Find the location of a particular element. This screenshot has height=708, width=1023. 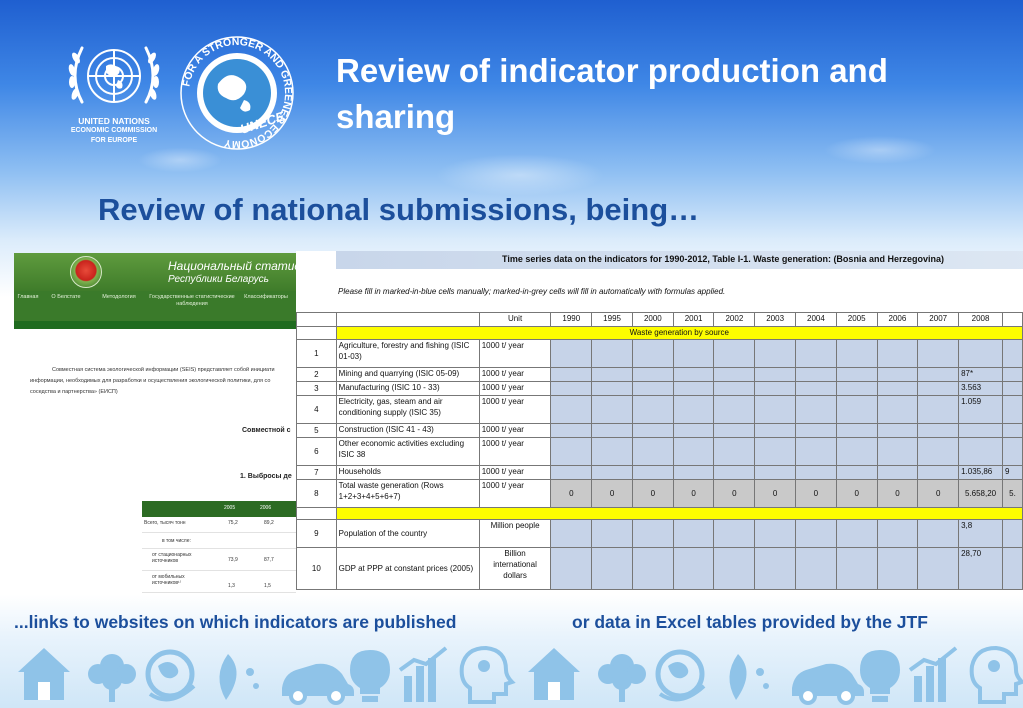

excel-value-2008: 87* is located at coordinates (980, 374).